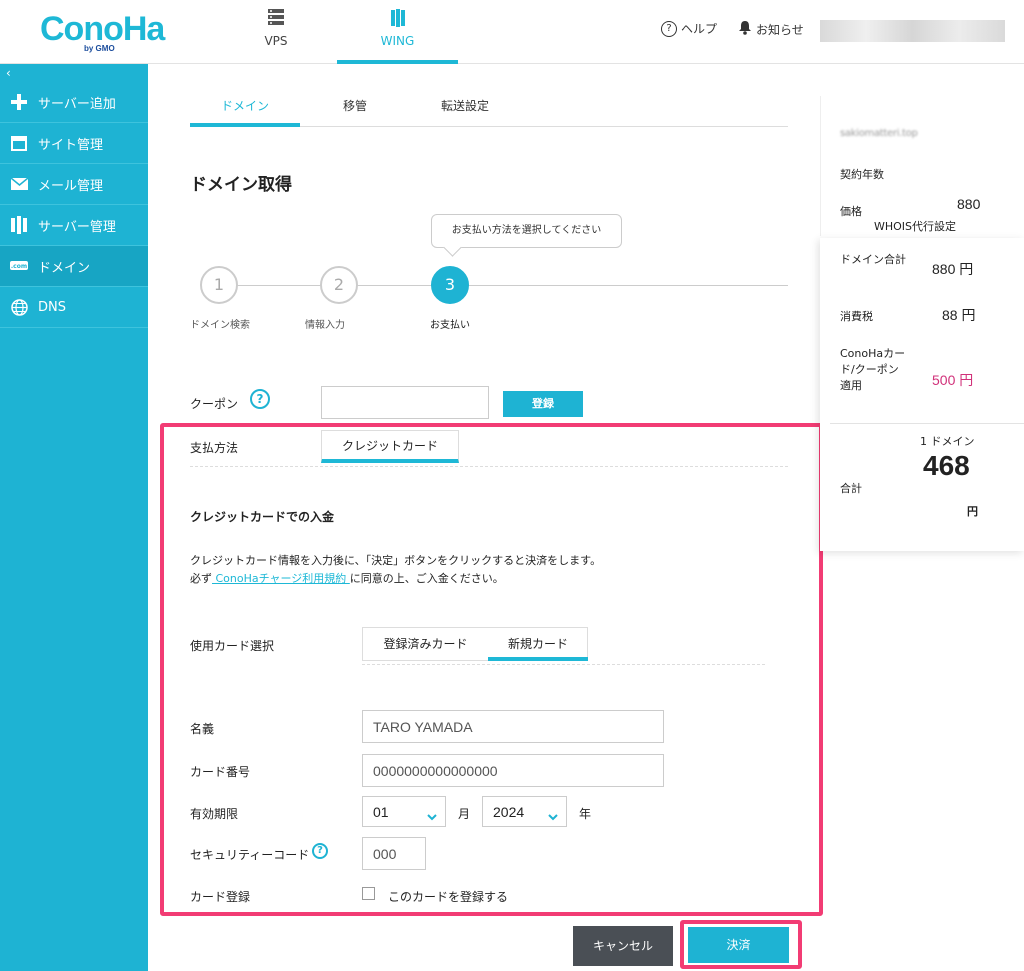  What do you see at coordinates (19, 184) in the screenshot?
I see `mail-icon` at bounding box center [19, 184].